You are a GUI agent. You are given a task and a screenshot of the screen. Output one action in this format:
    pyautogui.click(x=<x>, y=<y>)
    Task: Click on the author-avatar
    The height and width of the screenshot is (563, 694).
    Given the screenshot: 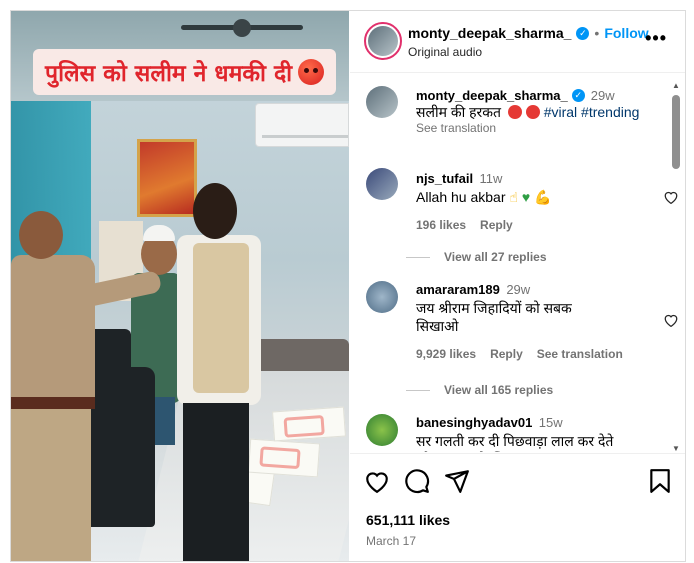 What is the action you would take?
    pyautogui.click(x=383, y=41)
    